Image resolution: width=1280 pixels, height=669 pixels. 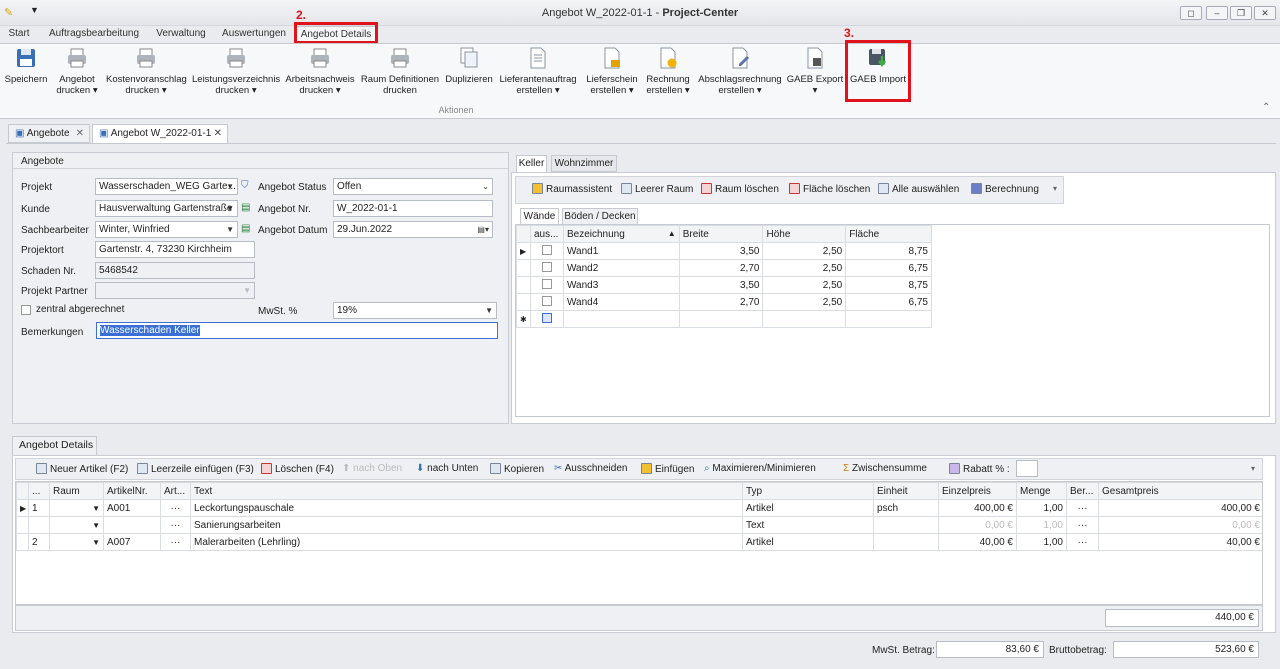 I want to click on col-einheit: Einheit, so click(x=906, y=491).